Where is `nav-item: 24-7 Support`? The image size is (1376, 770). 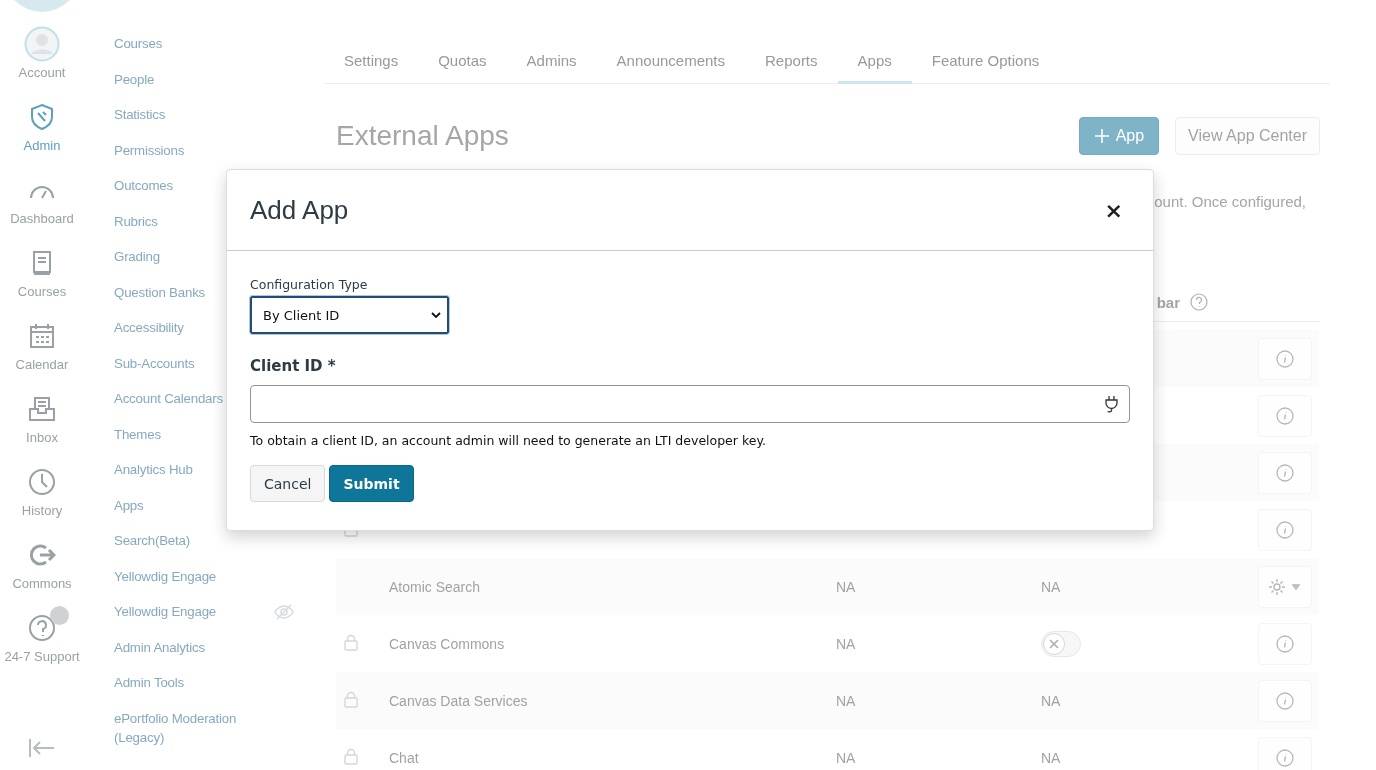
nav-item: 24-7 Support is located at coordinates (42, 646).